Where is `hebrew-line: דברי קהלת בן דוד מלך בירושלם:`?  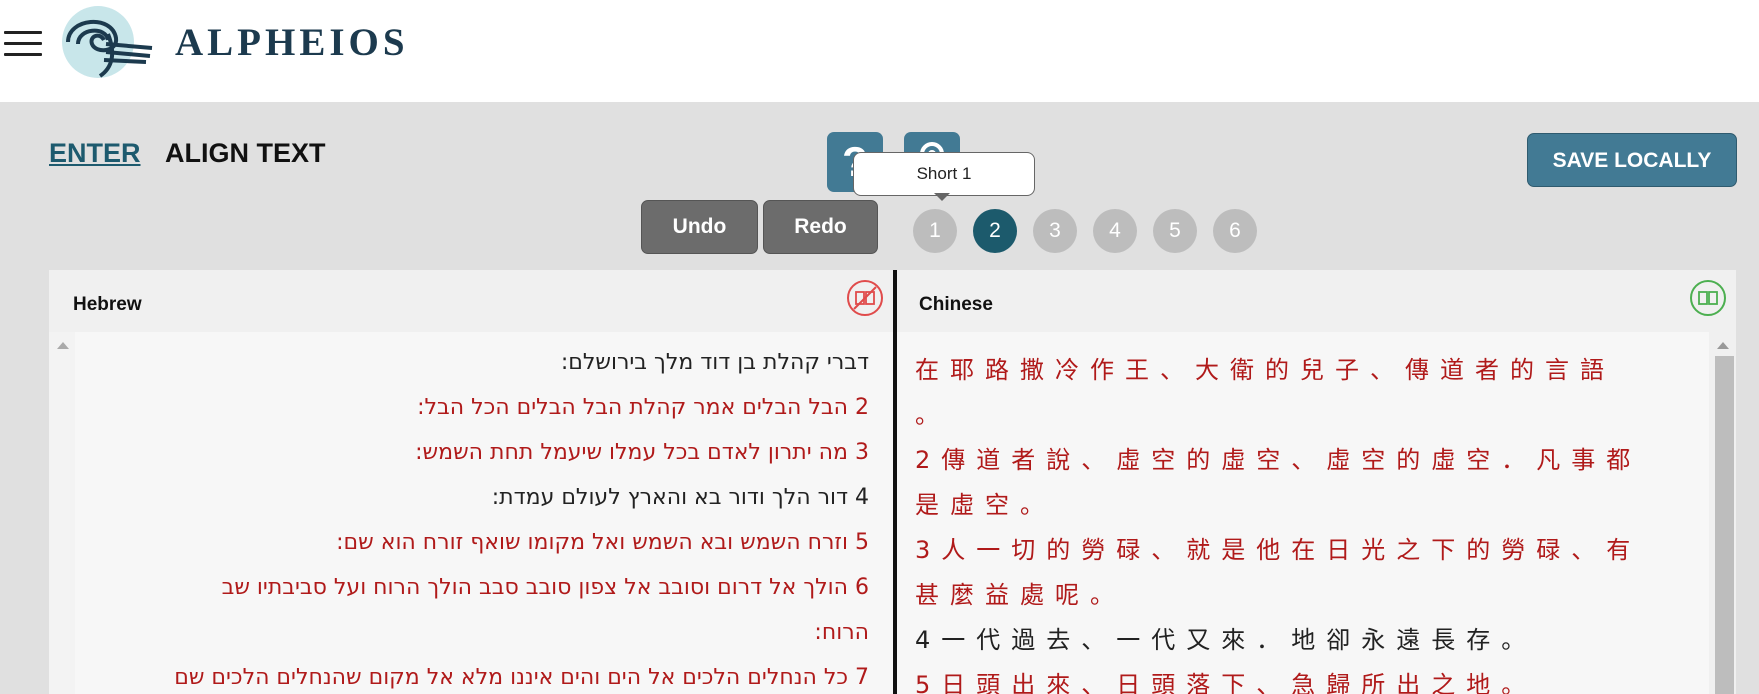
hebrew-line: דברי קהלת בן דוד מלך בירושלם: is located at coordinates (715, 362).